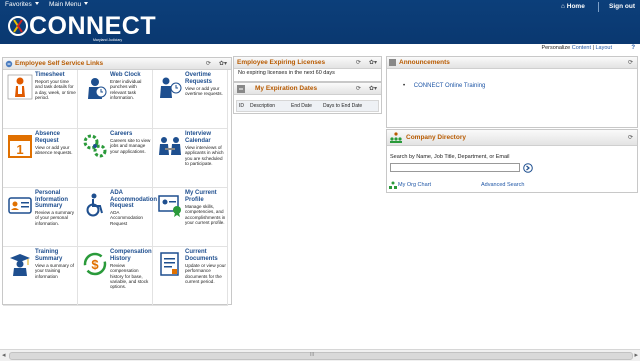  What do you see at coordinates (286, 88) in the screenshot?
I see `expiration-title: My Expiration Dates` at bounding box center [286, 88].